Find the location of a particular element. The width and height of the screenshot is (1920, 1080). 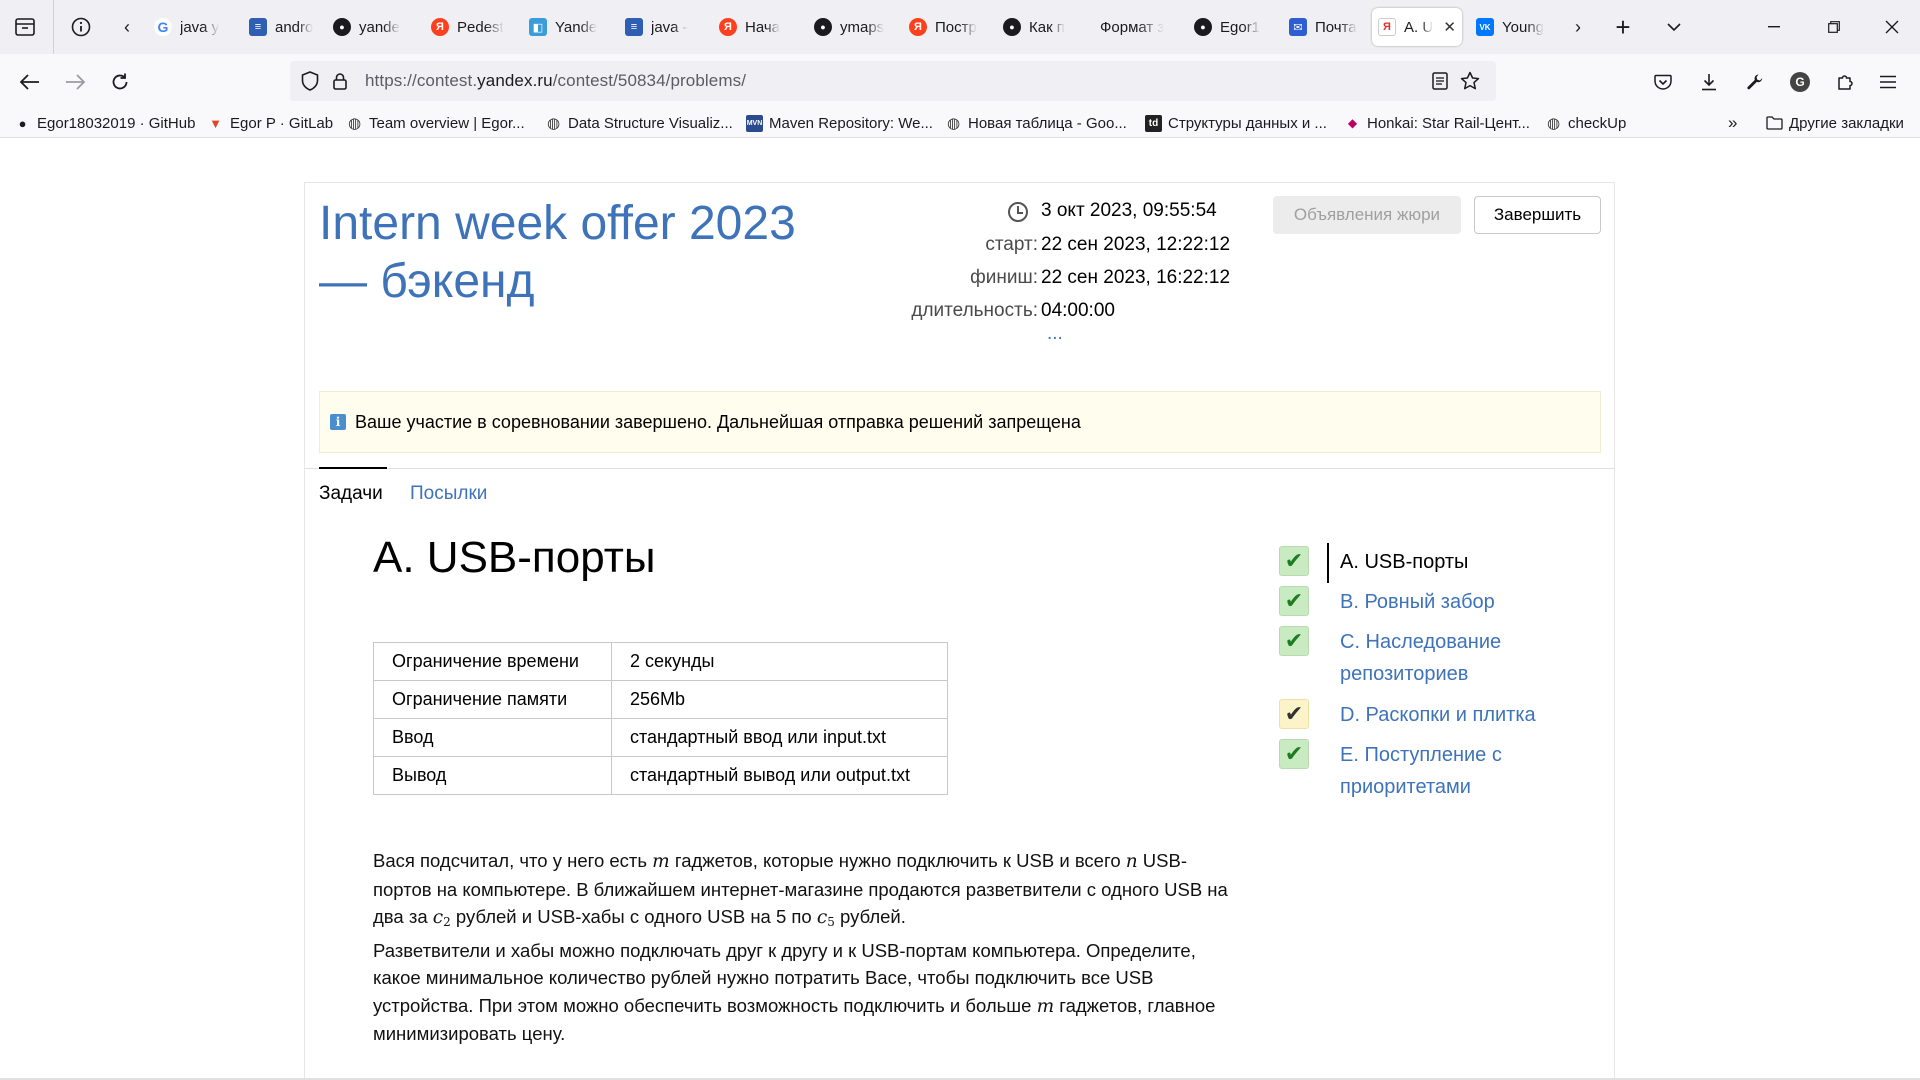

scroll-tabs-left-icon: ‹ is located at coordinates (127, 27).